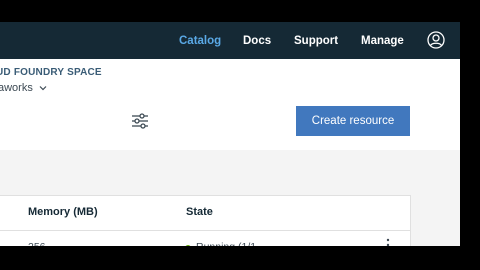 The height and width of the screenshot is (270, 480). I want to click on space-label: UD FOUNDRY SPACE, so click(51, 72).